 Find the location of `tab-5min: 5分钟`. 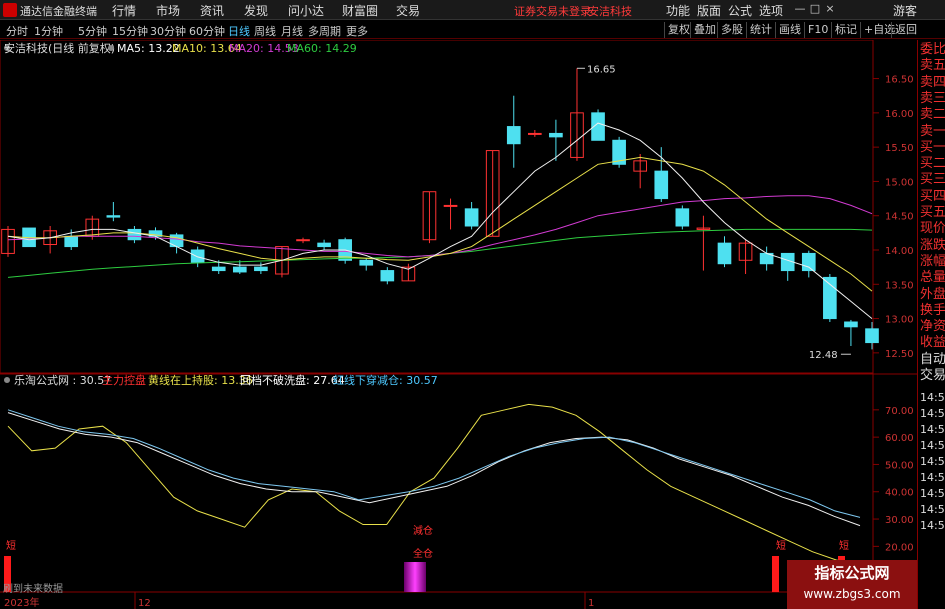

tab-5min: 5分钟 is located at coordinates (92, 31).